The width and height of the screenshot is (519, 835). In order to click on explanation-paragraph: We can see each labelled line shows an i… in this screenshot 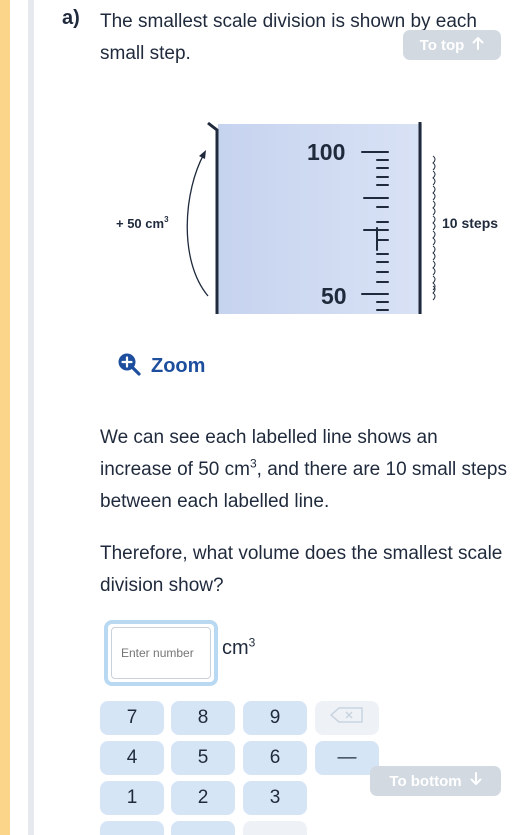, I will do `click(306, 470)`.